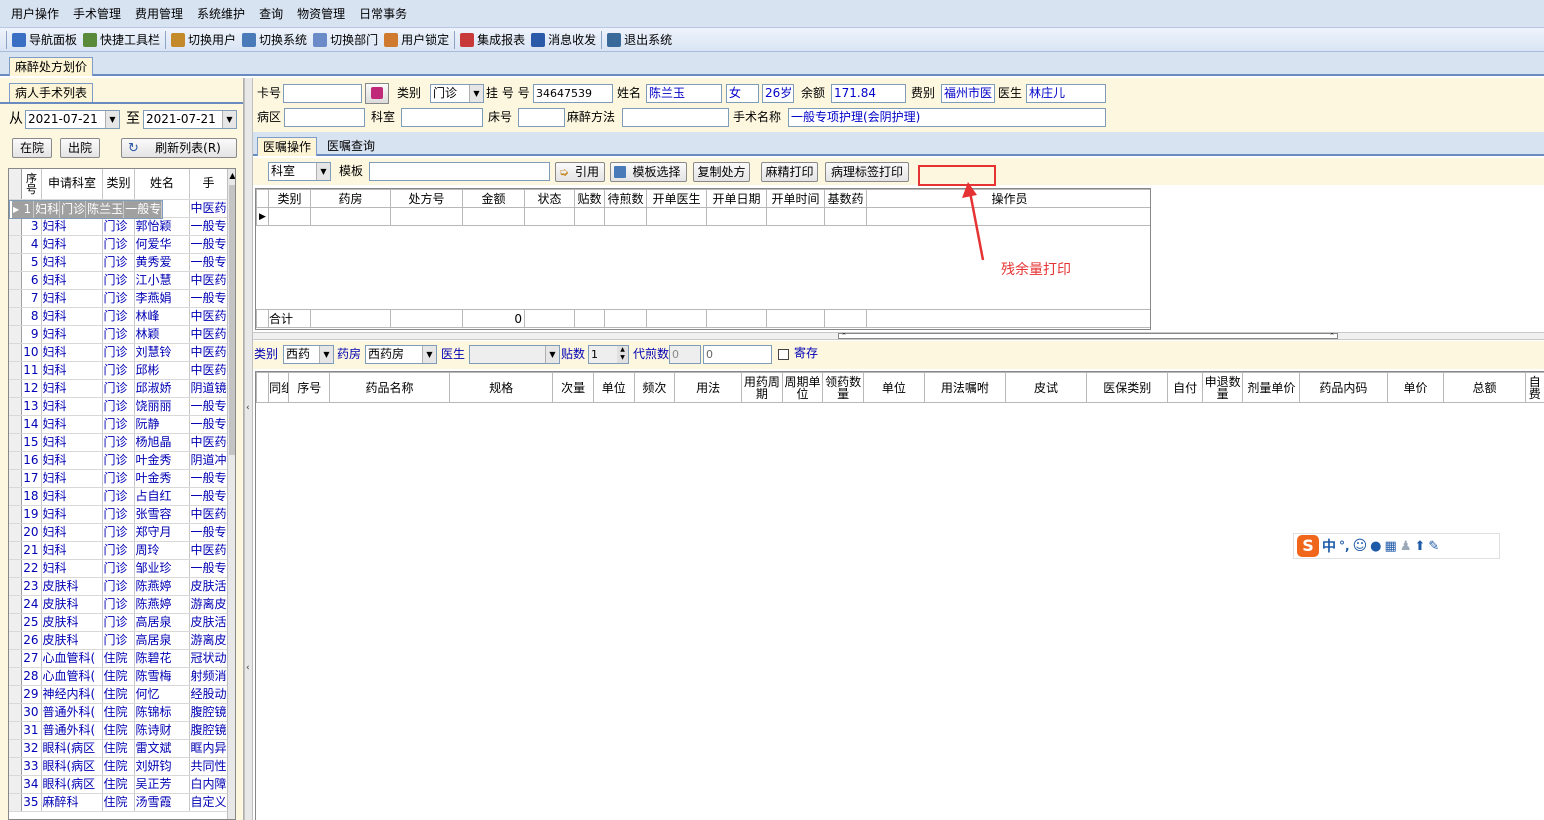  What do you see at coordinates (162, 226) in the screenshot?
I see `row-name: 郭怡颖` at bounding box center [162, 226].